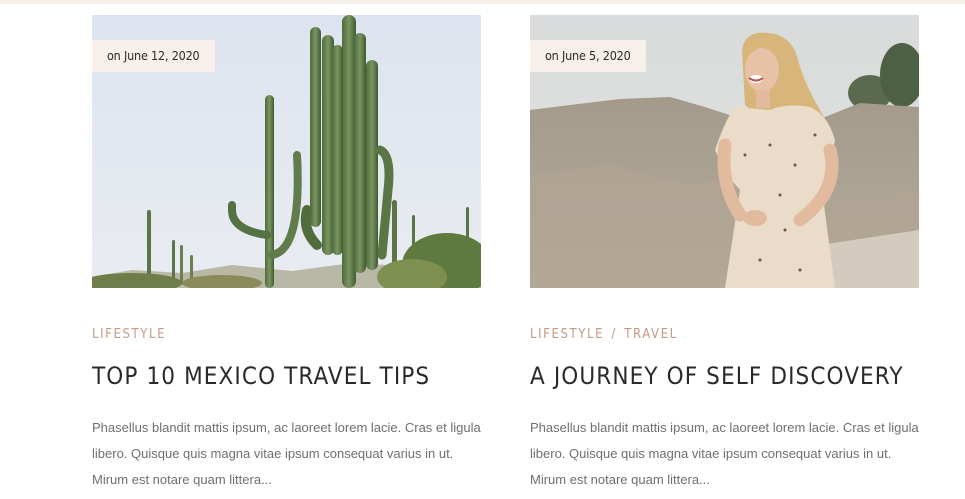 Image resolution: width=965 pixels, height=499 pixels. I want to click on post-categories: LIFESTYLE, so click(129, 334).